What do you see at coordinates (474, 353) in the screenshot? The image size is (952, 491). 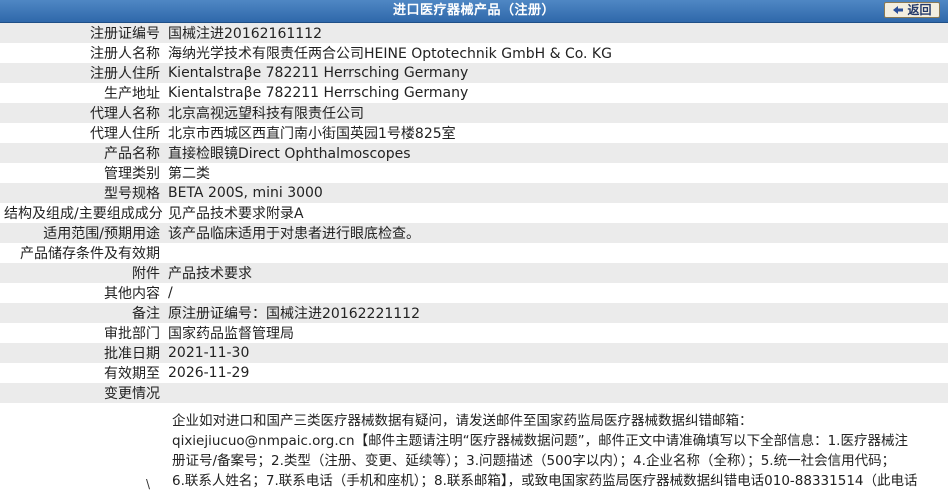 I see `table-row: 批准日期 2021-11-30` at bounding box center [474, 353].